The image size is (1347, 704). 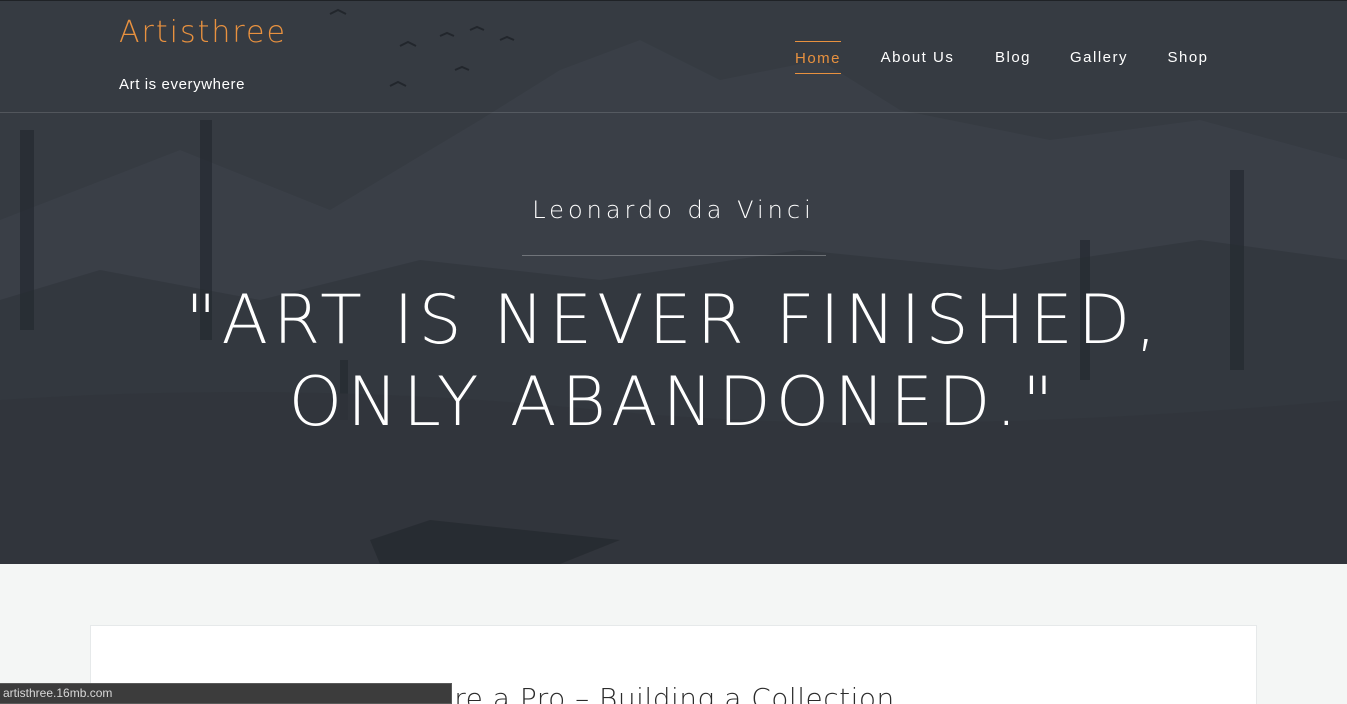 I want to click on nav-item-shop: Shop, so click(x=1188, y=57).